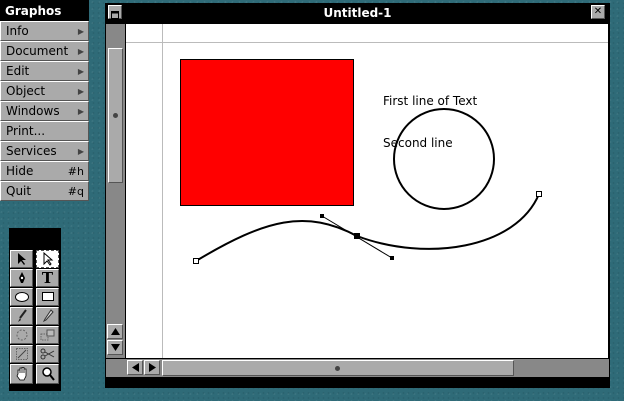 The image size is (624, 401). I want to click on menu-item-label: Info, so click(17, 31).